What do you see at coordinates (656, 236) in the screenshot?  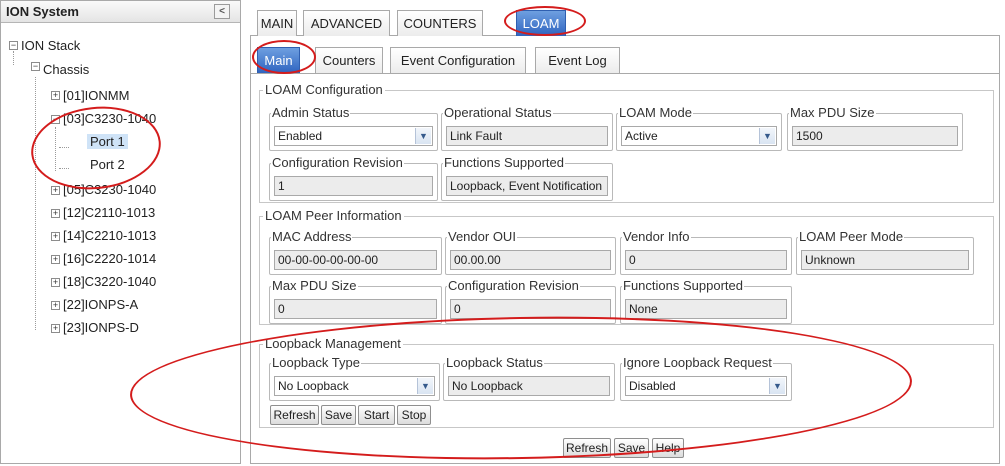 I see `peer-vendor-info-label: Vendor Info` at bounding box center [656, 236].